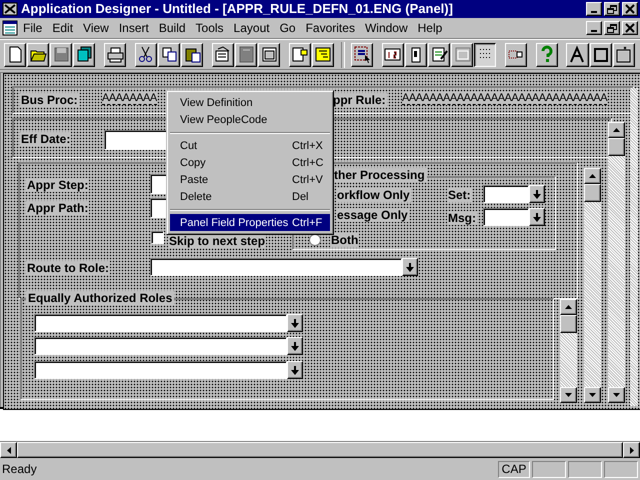 The height and width of the screenshot is (480, 640). I want to click on menu-item: Copy Ctrl+C, so click(250, 163).